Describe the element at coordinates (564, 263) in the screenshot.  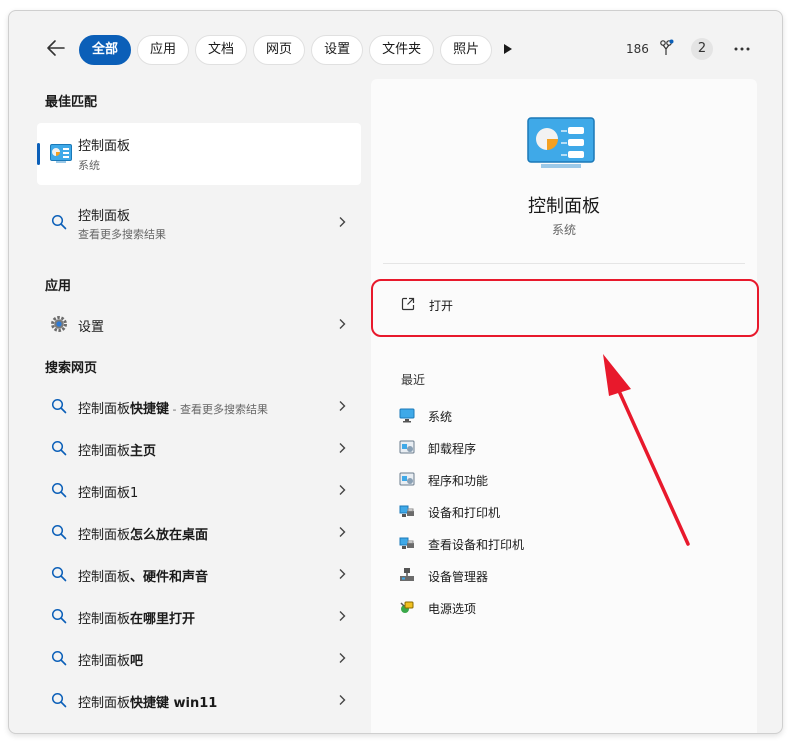
I see `divider` at that location.